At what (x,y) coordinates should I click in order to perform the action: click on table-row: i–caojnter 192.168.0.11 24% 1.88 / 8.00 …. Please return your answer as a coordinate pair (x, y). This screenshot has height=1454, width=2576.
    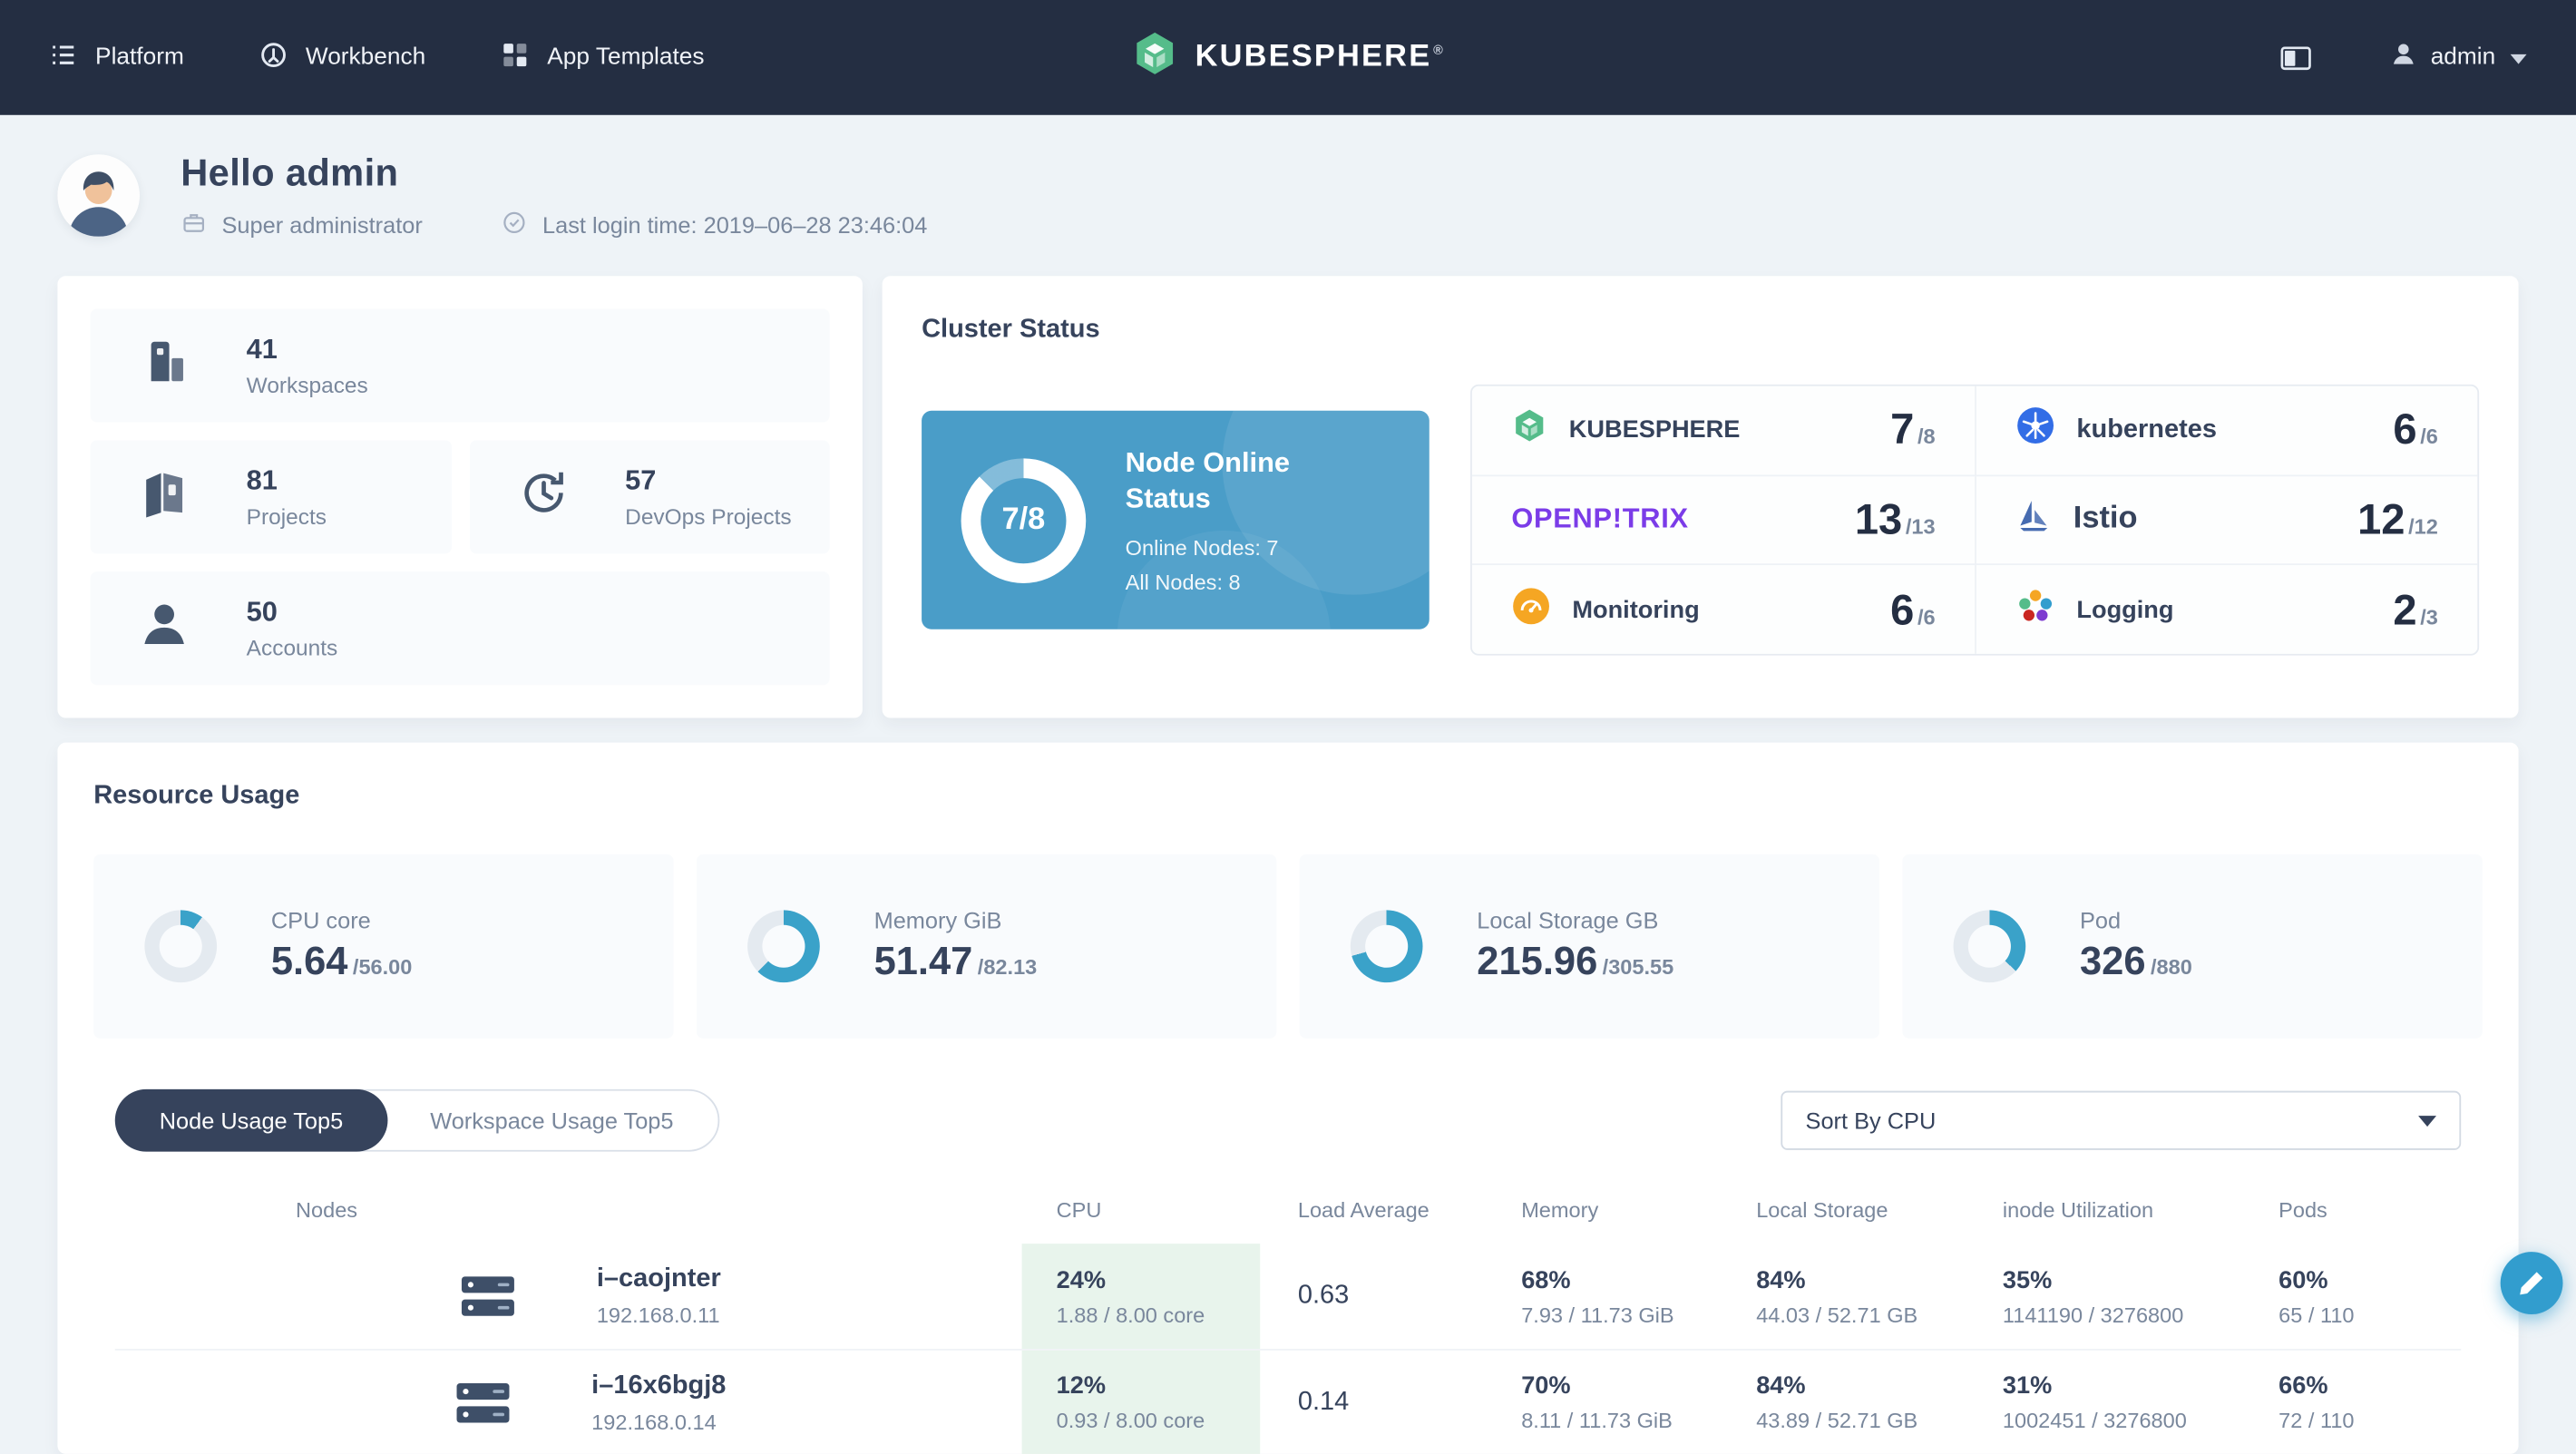
    Looking at the image, I should click on (1288, 1297).